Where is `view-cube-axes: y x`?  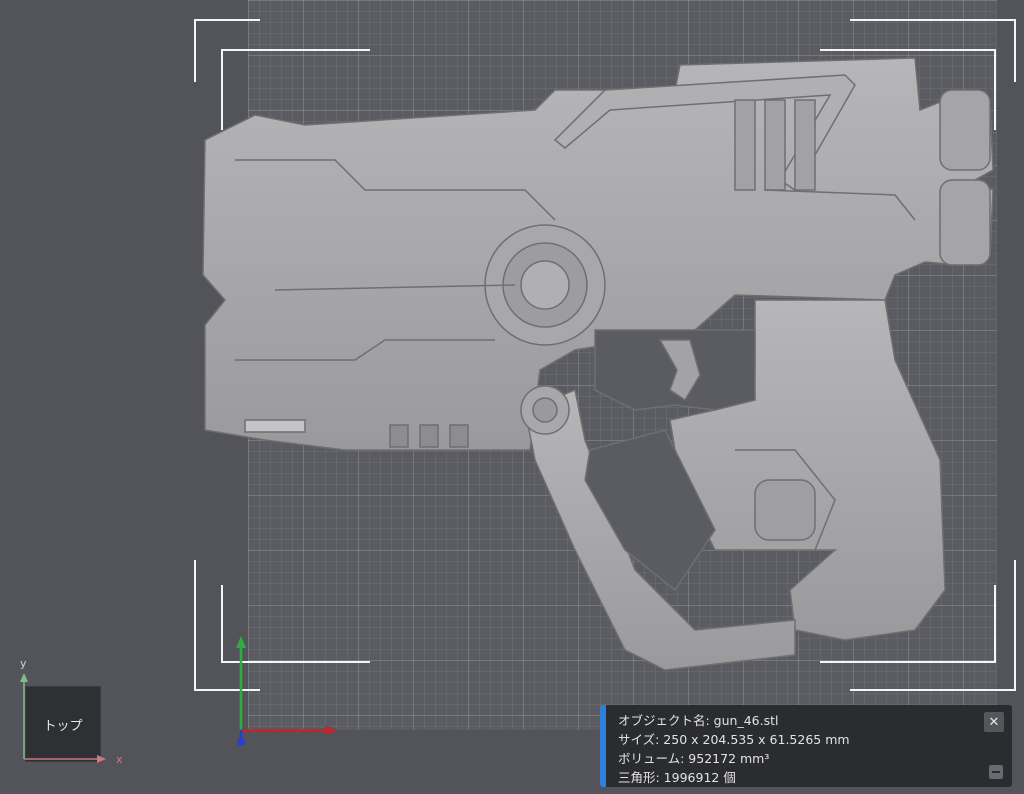 view-cube-axes: y x is located at coordinates (71, 711).